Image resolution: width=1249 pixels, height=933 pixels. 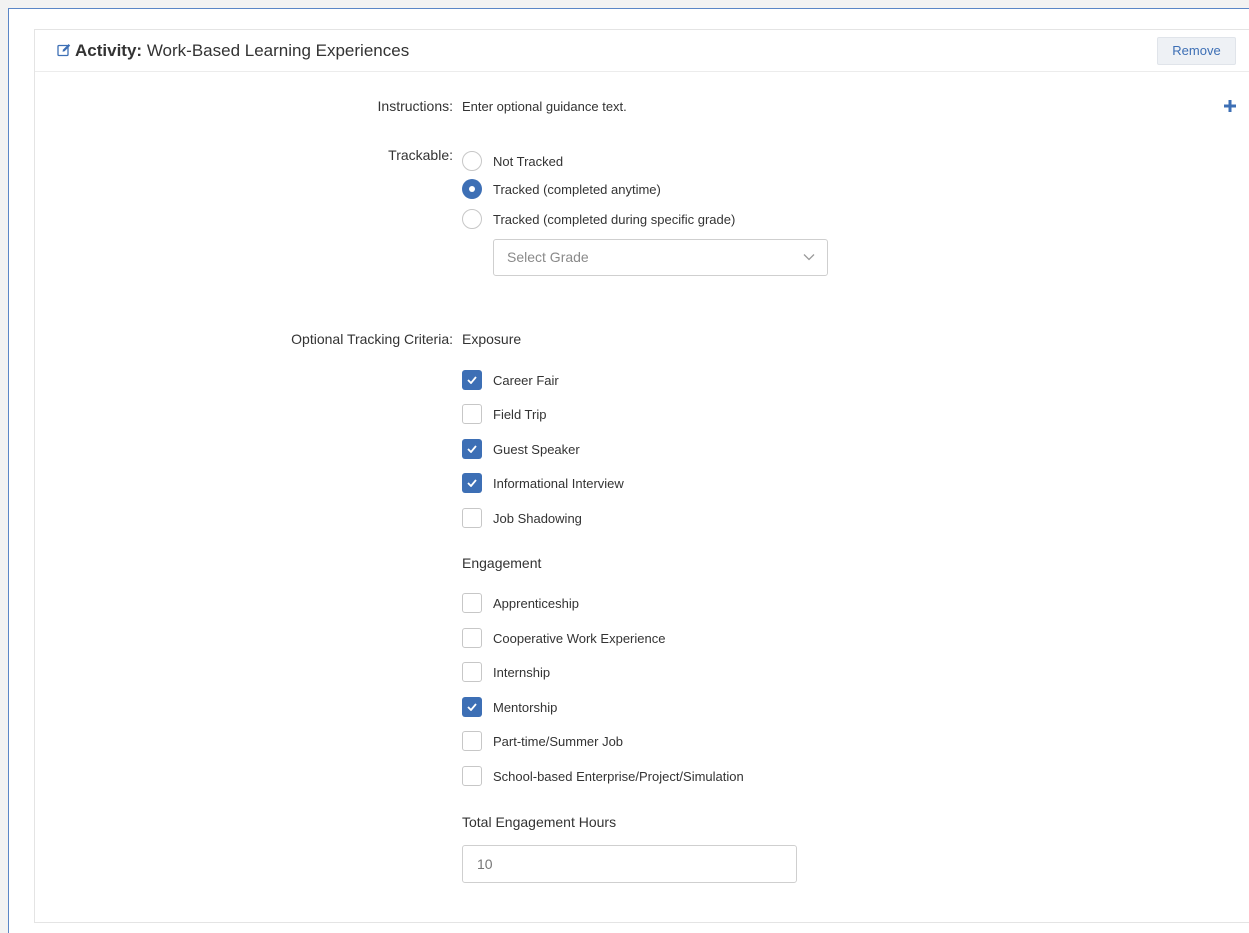 What do you see at coordinates (415, 106) in the screenshot?
I see `instructions-label: Instructions:` at bounding box center [415, 106].